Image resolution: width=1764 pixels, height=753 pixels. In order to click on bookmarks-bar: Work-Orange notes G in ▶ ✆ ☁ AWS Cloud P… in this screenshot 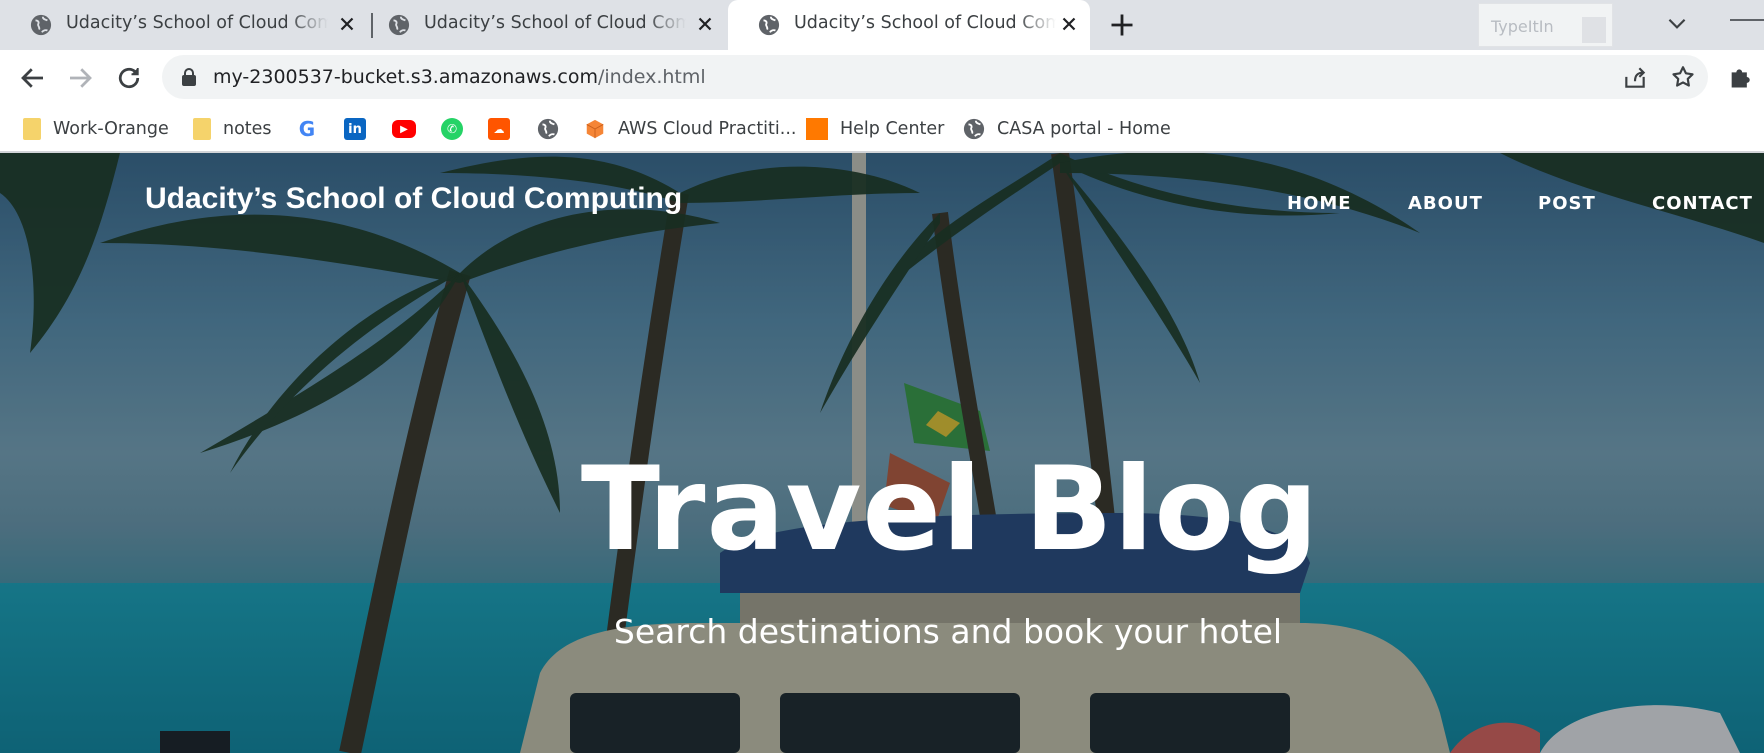, I will do `click(882, 129)`.